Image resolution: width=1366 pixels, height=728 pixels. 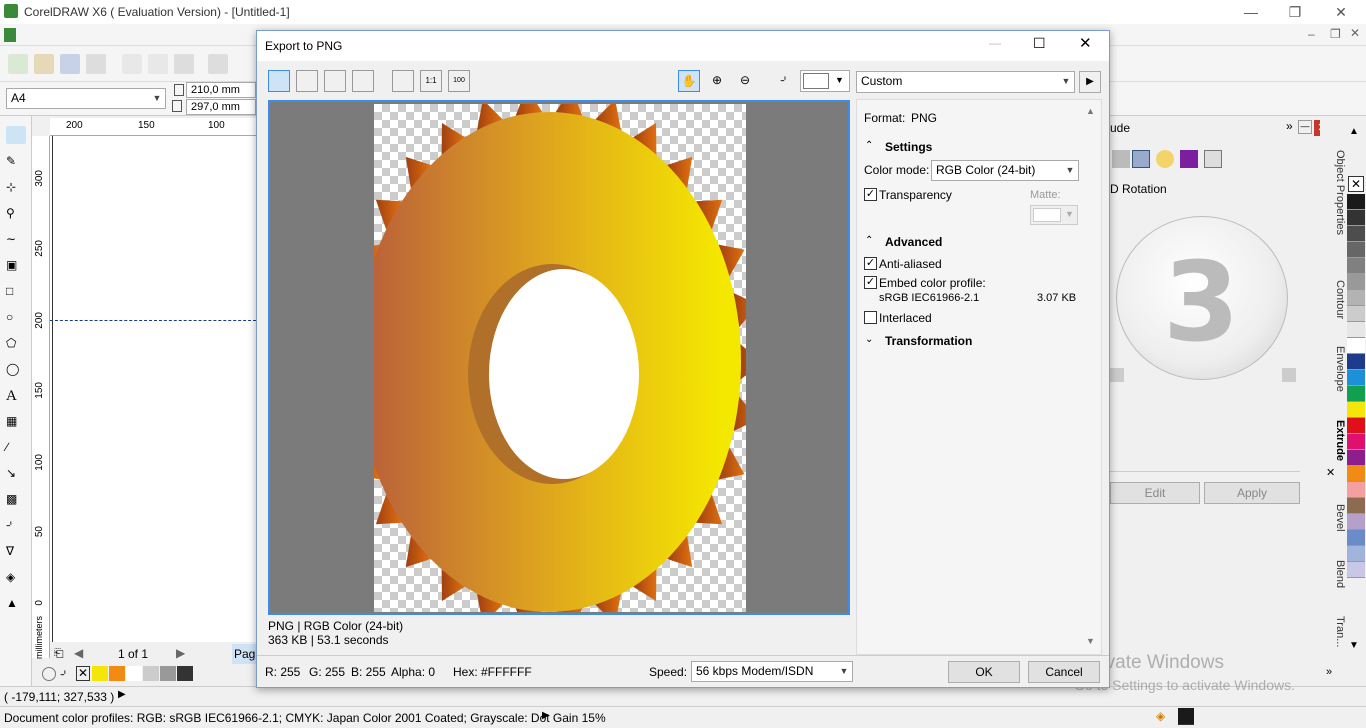 What do you see at coordinates (1252, 493) in the screenshot?
I see `apply-button: Apply` at bounding box center [1252, 493].